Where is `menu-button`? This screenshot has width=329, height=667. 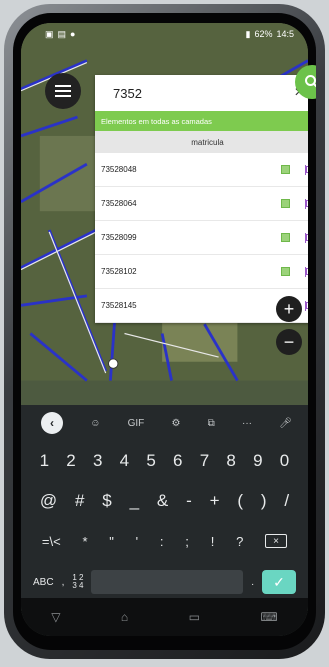
menu-button is located at coordinates (63, 91).